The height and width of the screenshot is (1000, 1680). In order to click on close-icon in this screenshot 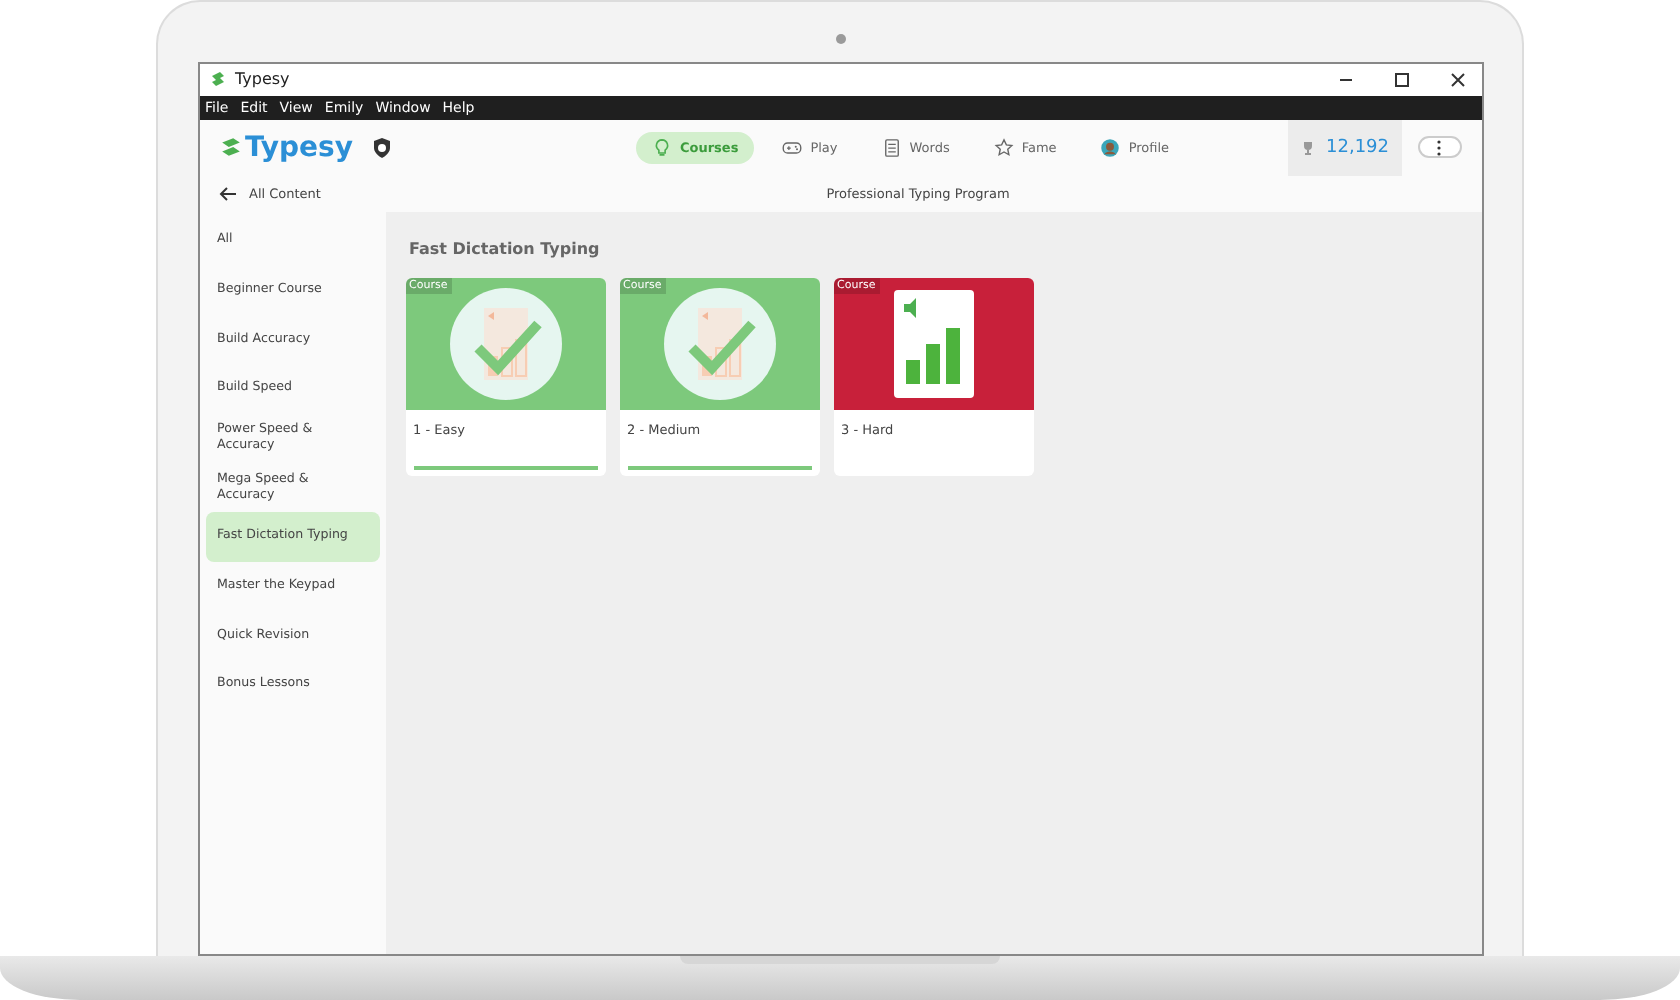, I will do `click(1457, 79)`.